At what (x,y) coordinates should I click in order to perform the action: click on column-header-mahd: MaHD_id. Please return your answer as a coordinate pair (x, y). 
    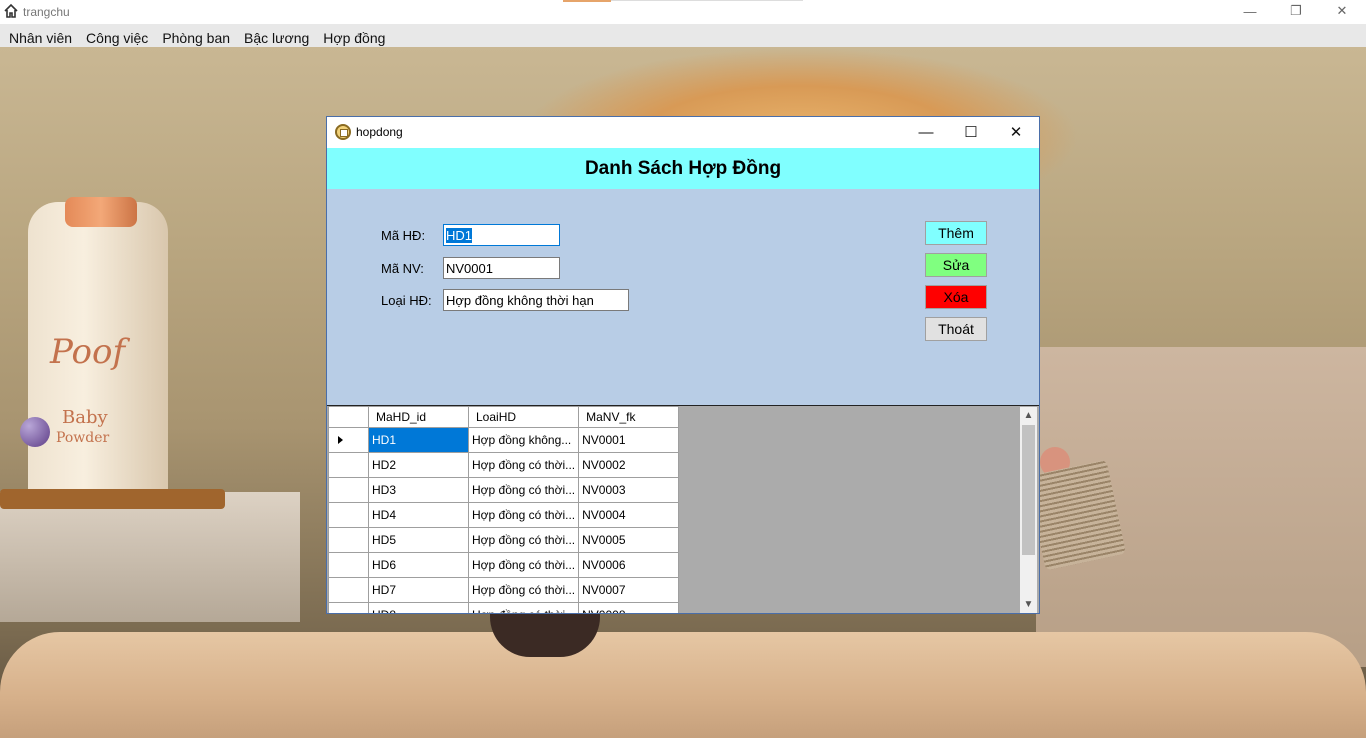
    Looking at the image, I should click on (418, 417).